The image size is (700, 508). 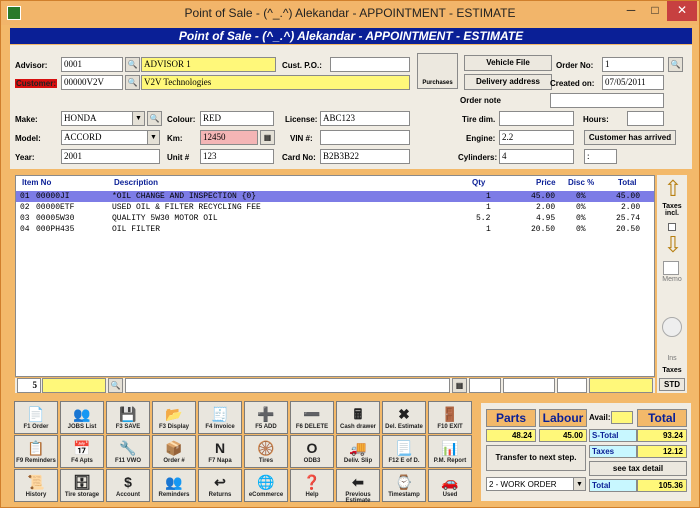 I want to click on toolbar-button-ecommerce: 🌐 eCommerce, so click(x=266, y=485).